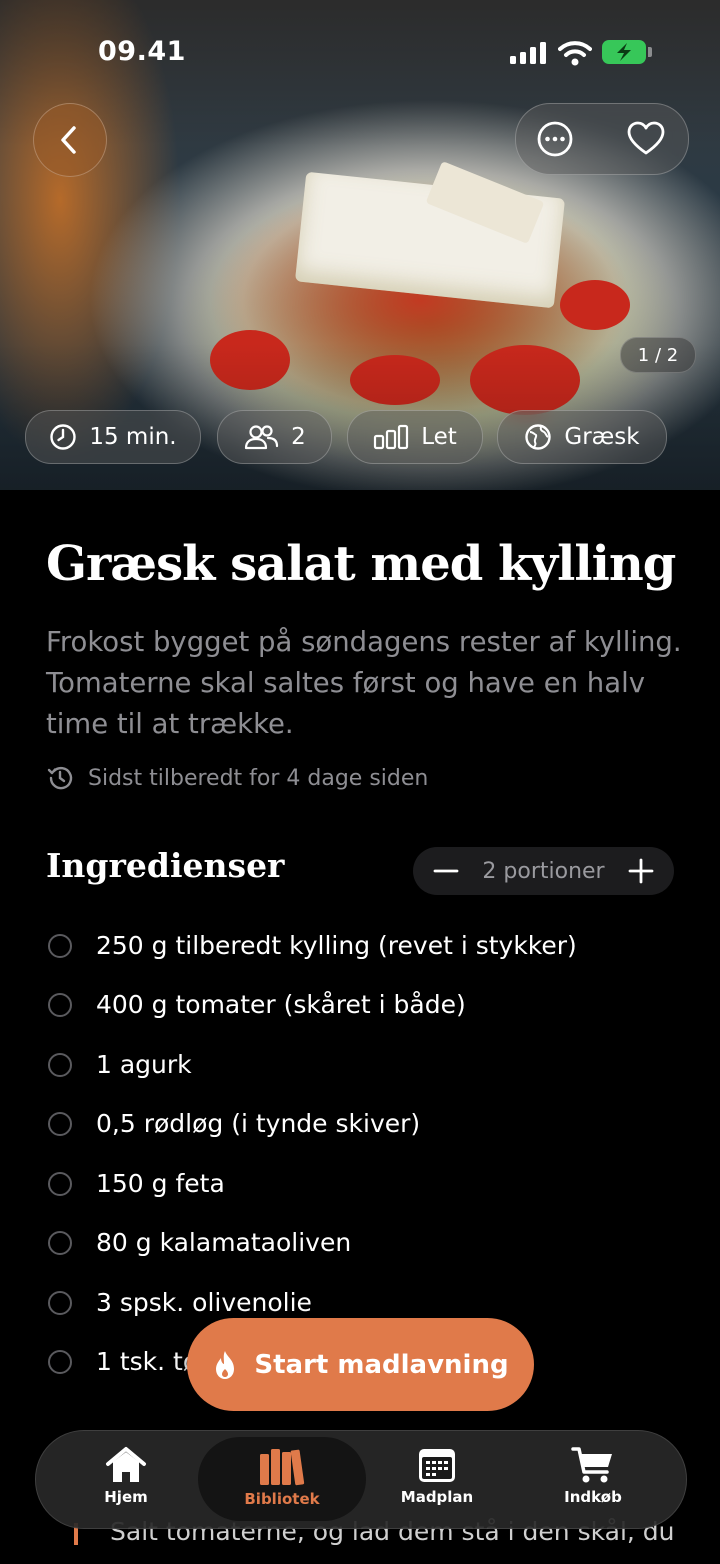 The image size is (720, 1564). I want to click on meta-servings-pill: 2, so click(274, 437).